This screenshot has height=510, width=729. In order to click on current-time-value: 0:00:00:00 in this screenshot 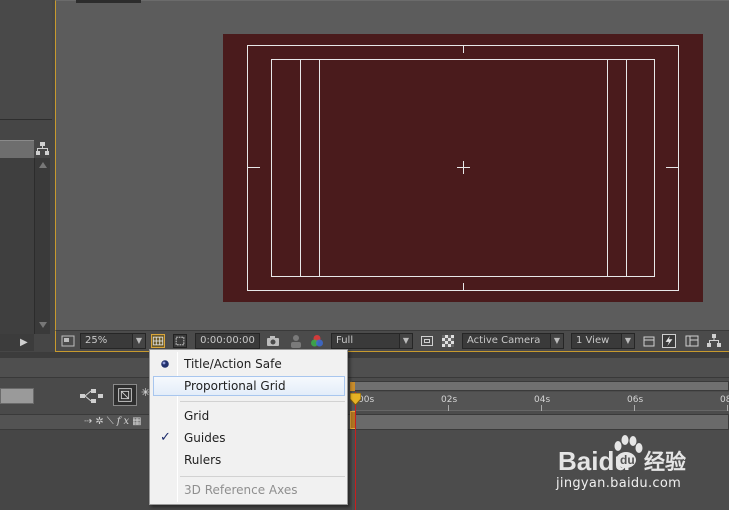, I will do `click(227, 340)`.